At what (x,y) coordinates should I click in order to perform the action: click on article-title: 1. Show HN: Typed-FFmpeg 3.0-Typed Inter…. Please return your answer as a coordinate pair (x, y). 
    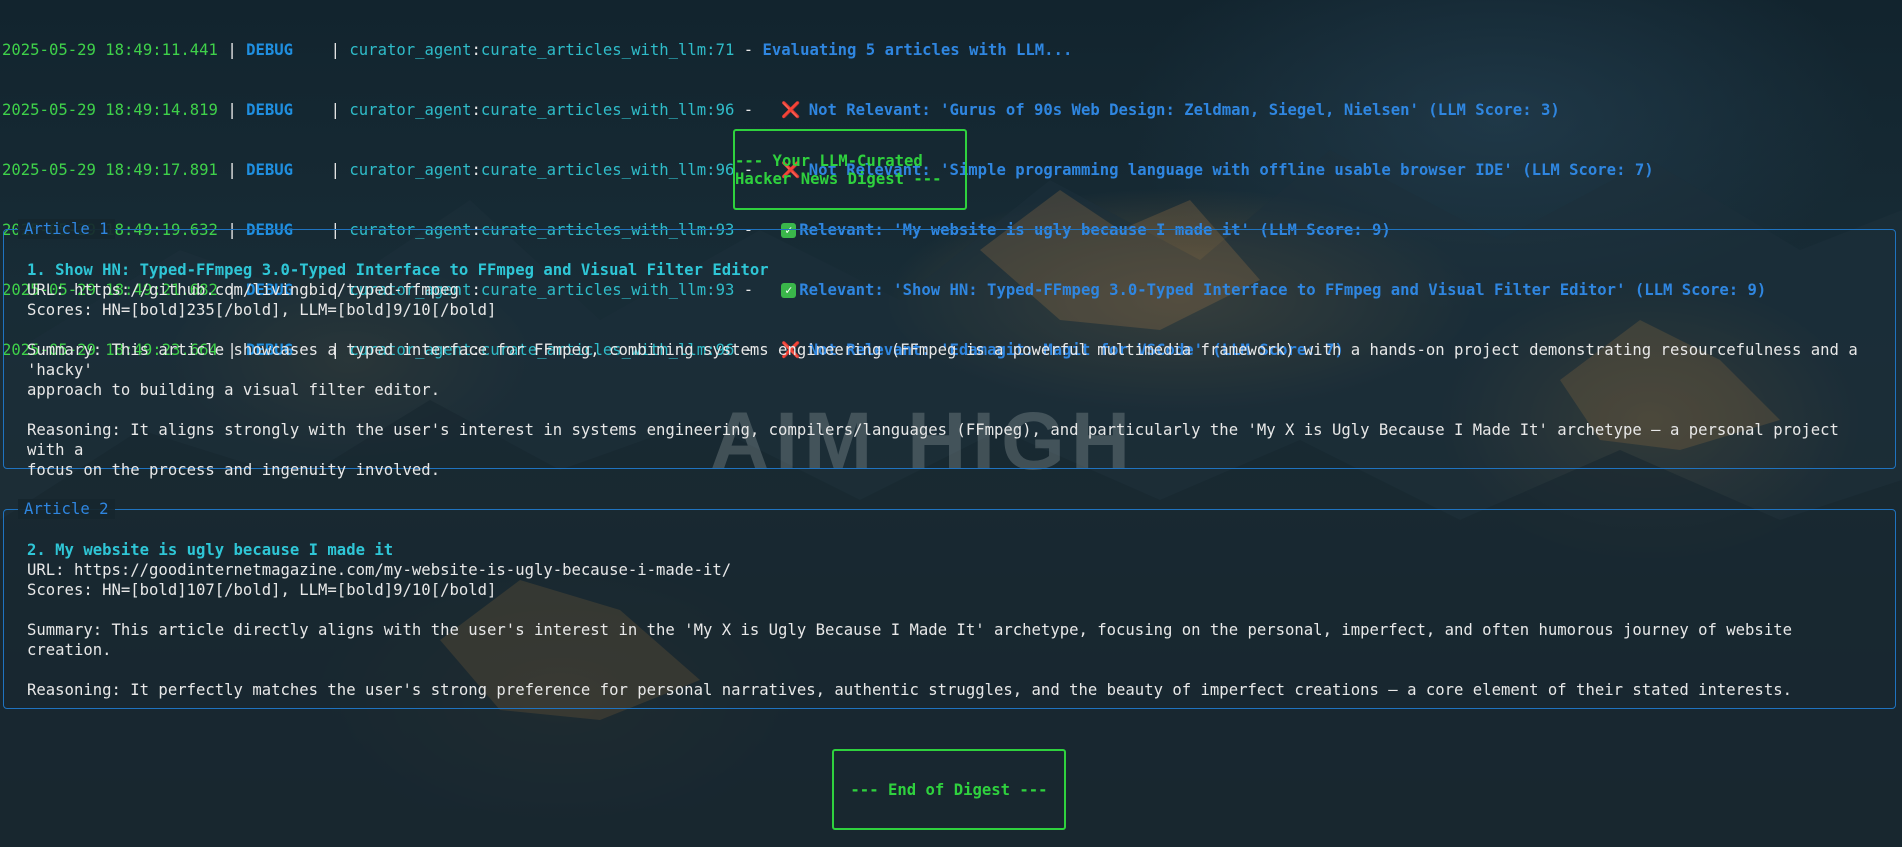
    Looking at the image, I should click on (398, 270).